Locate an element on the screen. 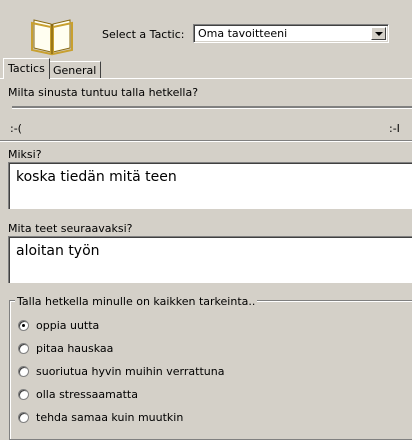  option-label: suoriutua hyvin muihin verrattuna is located at coordinates (130, 371).